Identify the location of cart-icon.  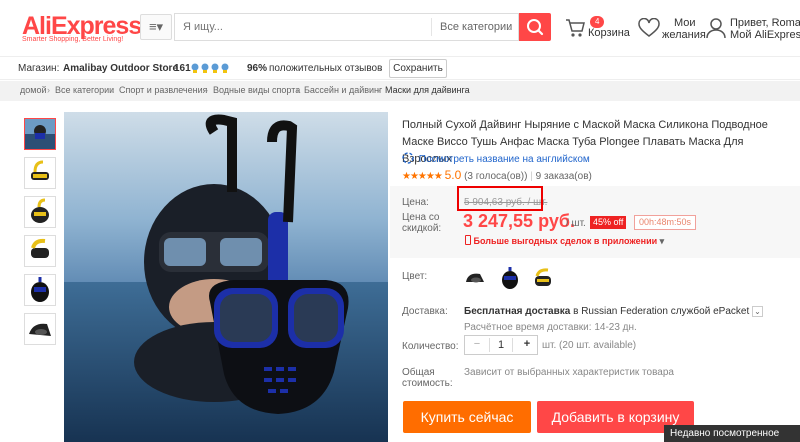
(575, 28).